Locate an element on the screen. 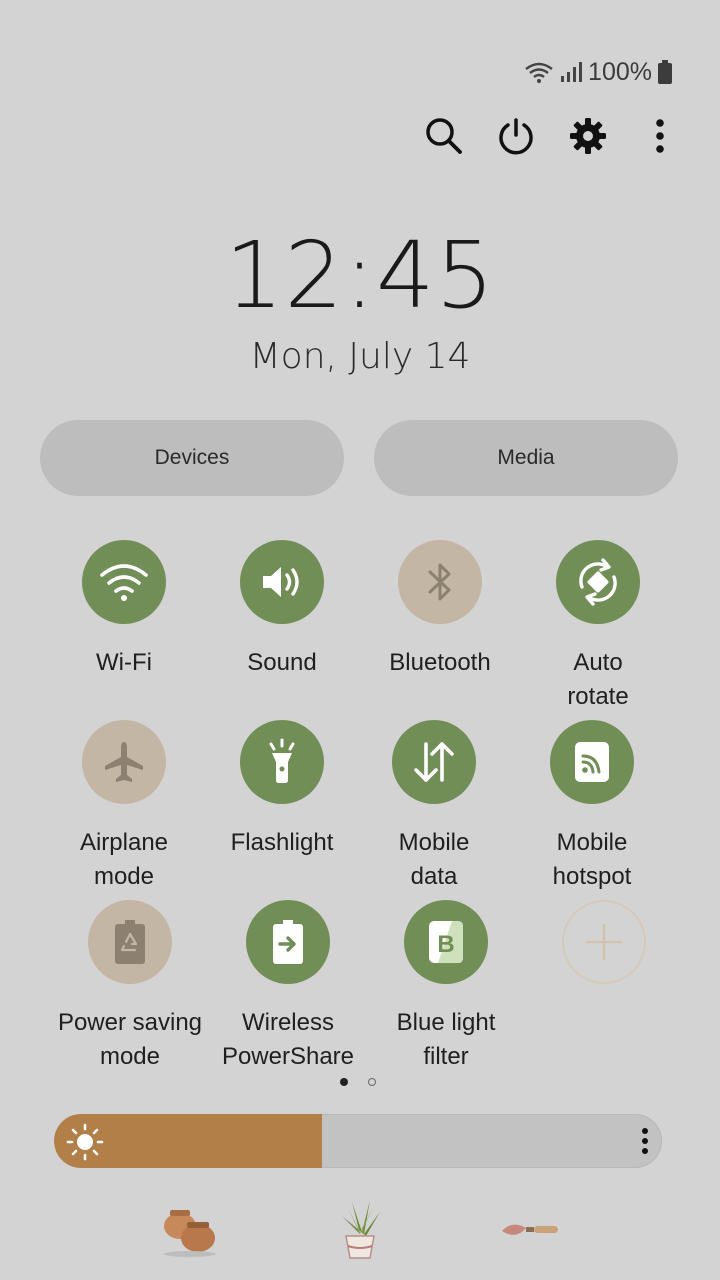  gear-icon is located at coordinates (588, 136).